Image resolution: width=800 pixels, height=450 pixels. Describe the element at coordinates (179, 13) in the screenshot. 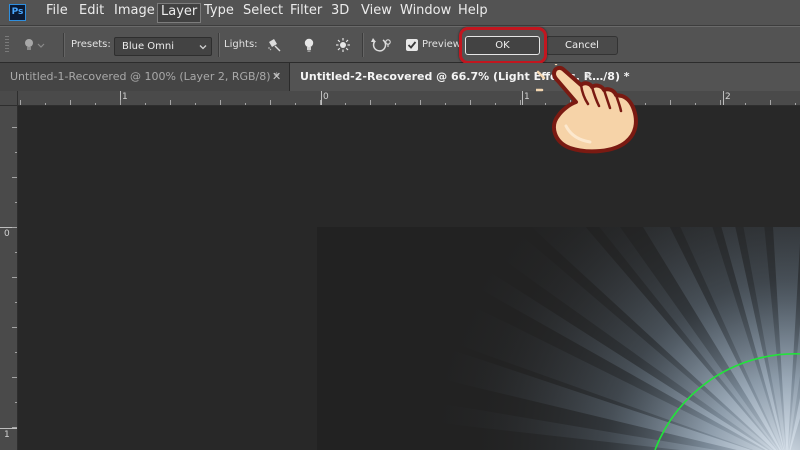

I see `menu-layer: Layer` at that location.